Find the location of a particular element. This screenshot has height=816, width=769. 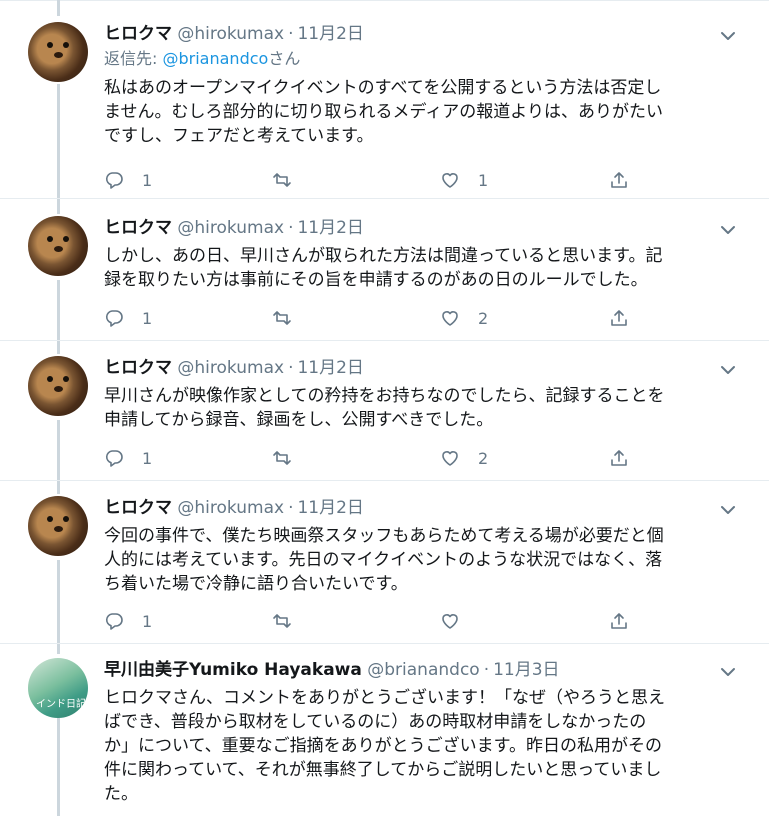

reply-to-line: 返信先: @brianandcoさん is located at coordinates (202, 59).